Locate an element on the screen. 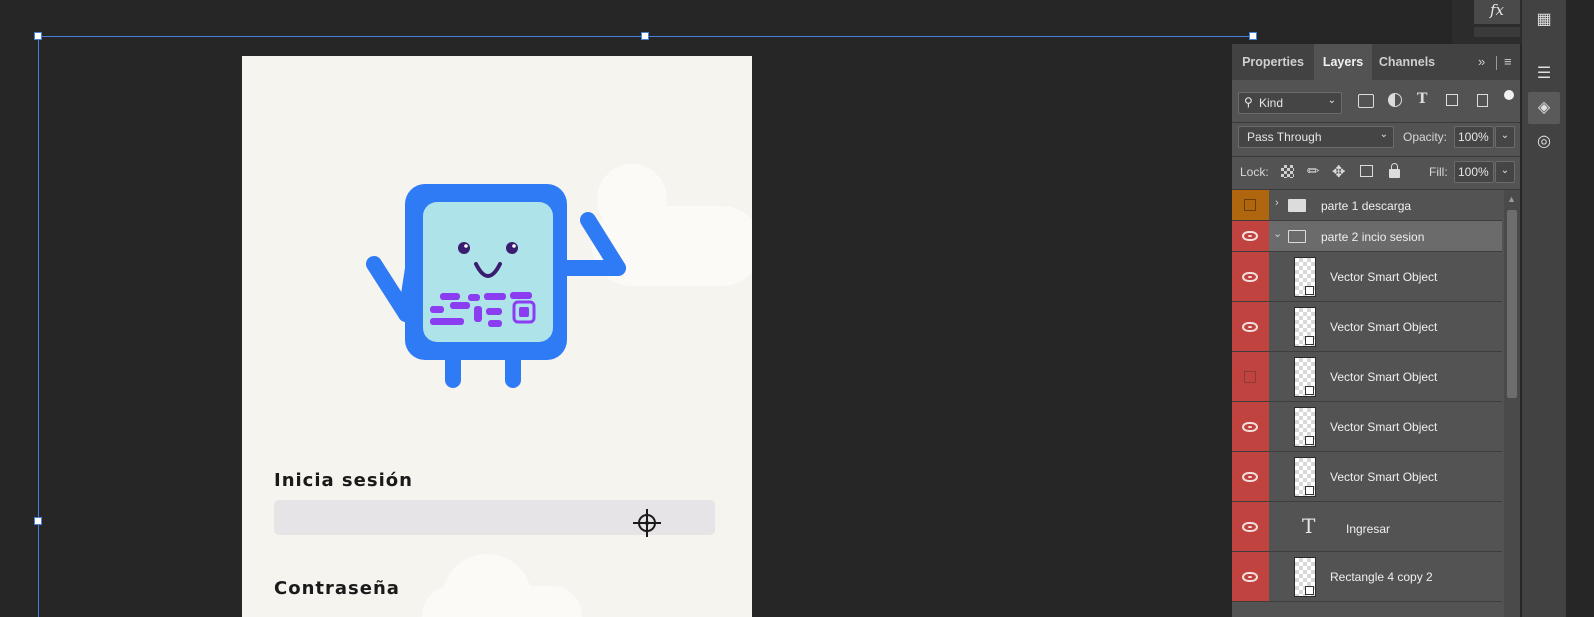 This screenshot has width=1594, height=617. tab-properties: Properties is located at coordinates (1273, 62).